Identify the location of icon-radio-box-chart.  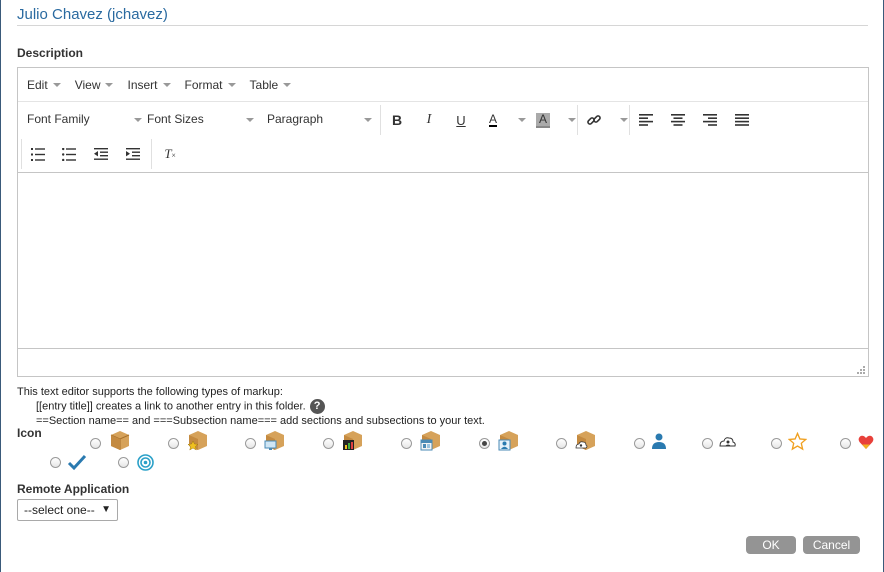
(328, 443).